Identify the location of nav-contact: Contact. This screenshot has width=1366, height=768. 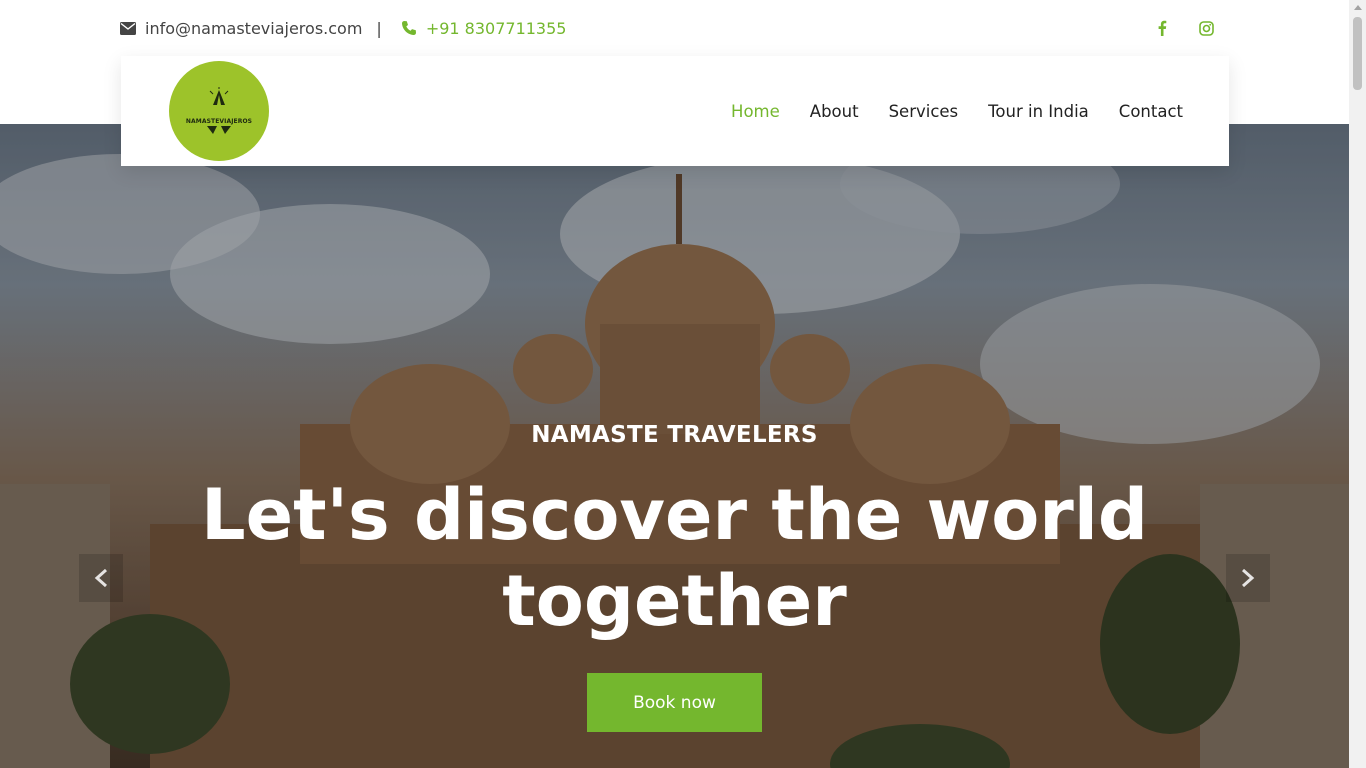
(1151, 111).